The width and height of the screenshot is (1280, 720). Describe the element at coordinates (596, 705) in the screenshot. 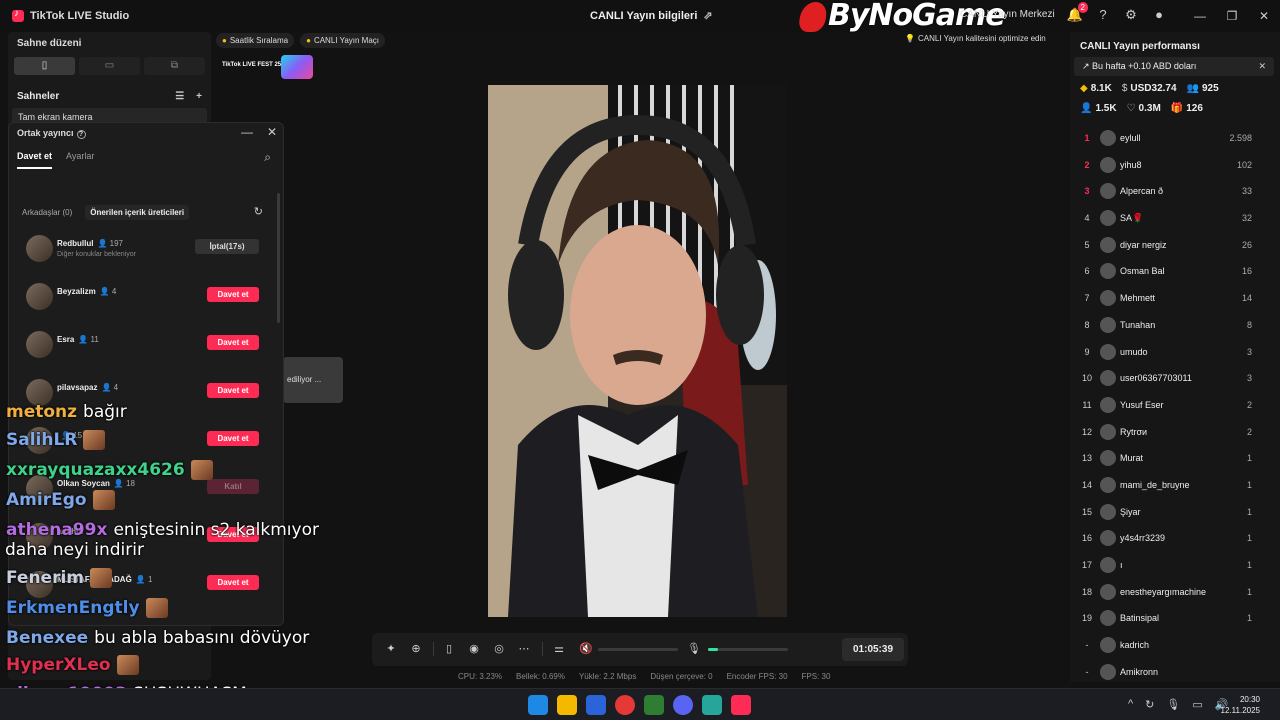

I see `store-icon` at that location.